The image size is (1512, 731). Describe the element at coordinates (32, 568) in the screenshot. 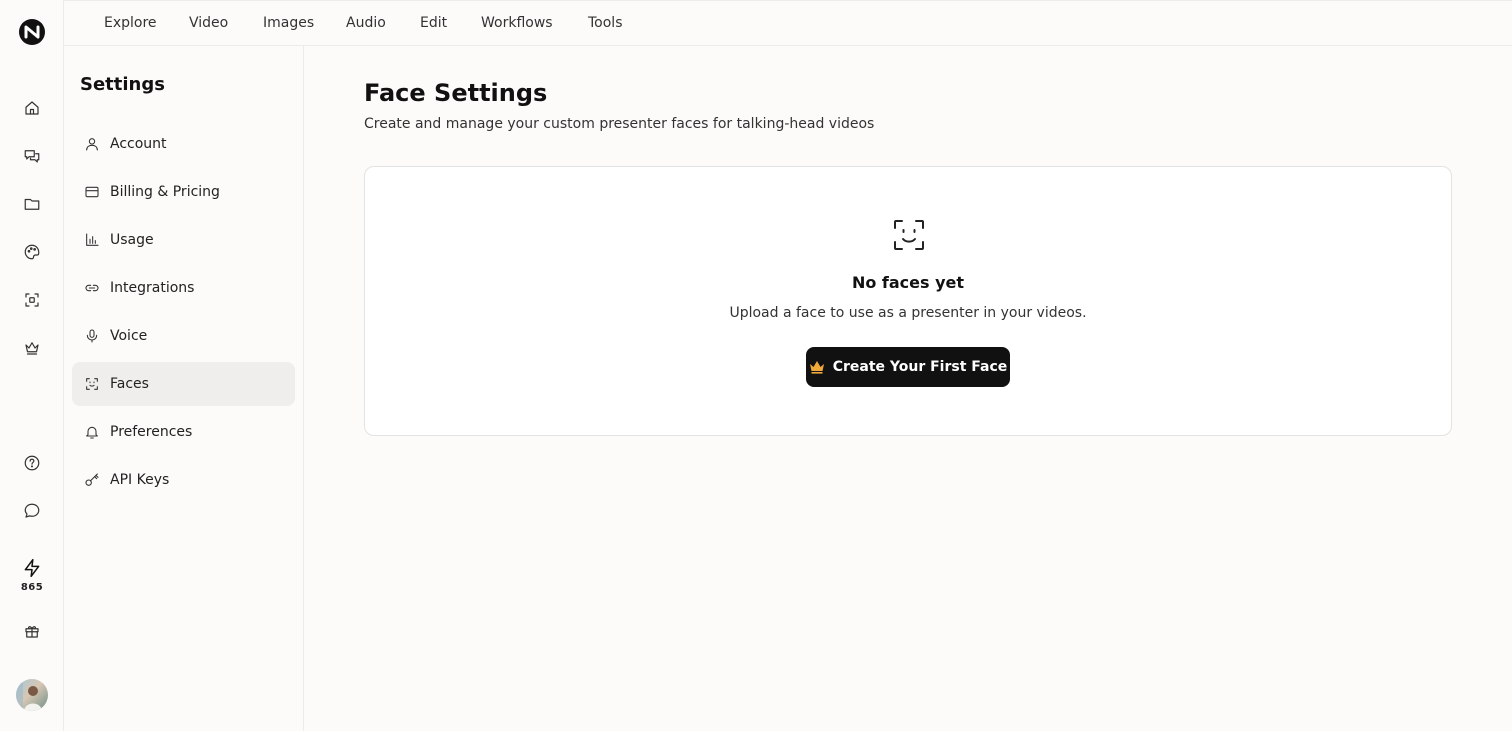

I see `lightning-icon` at that location.